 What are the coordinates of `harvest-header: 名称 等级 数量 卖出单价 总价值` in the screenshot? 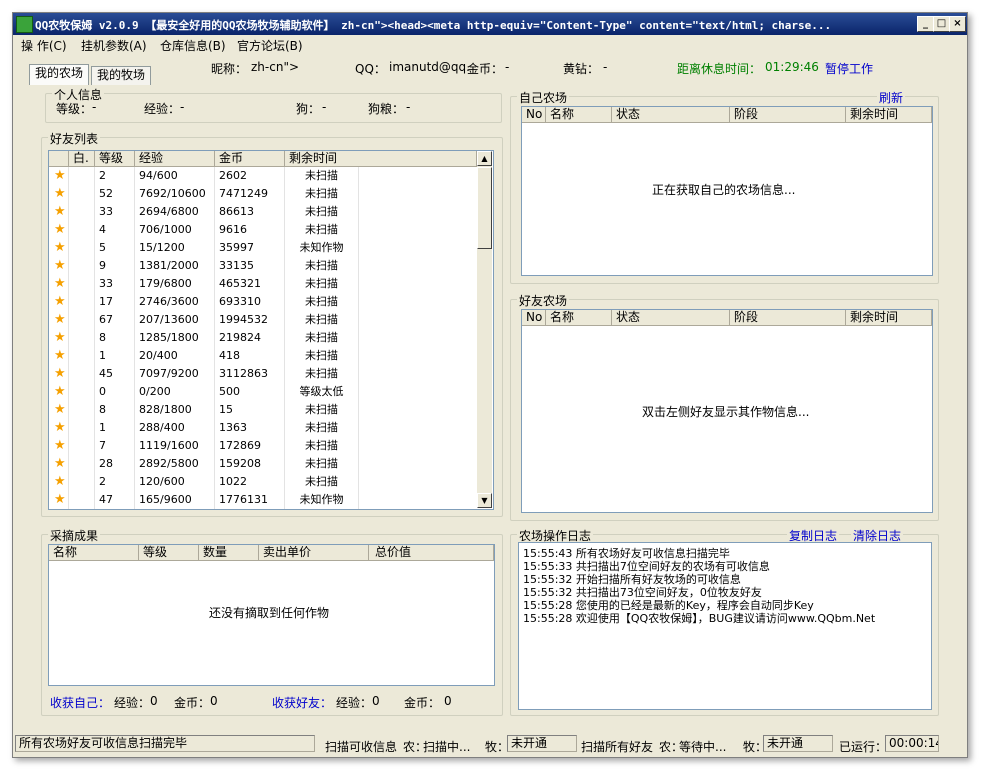 It's located at (271, 553).